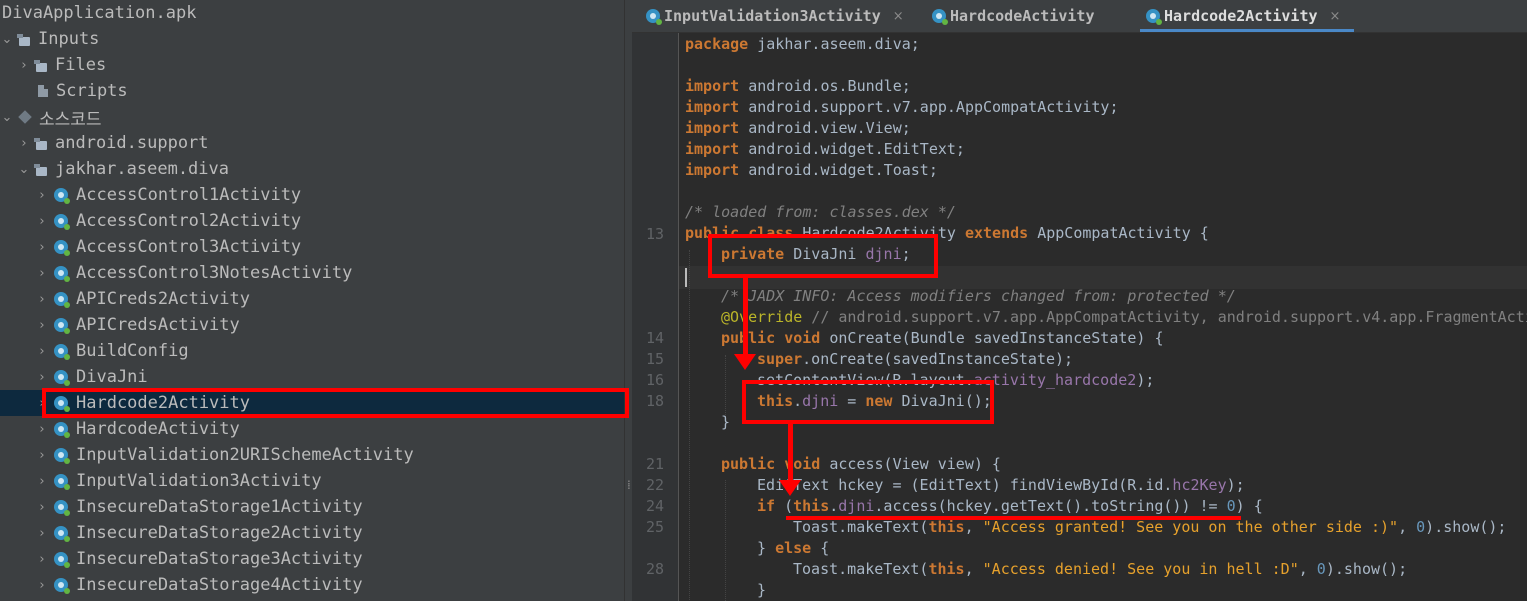  What do you see at coordinates (312, 13) in the screenshot?
I see `tree-root: DivaApplication.apk` at bounding box center [312, 13].